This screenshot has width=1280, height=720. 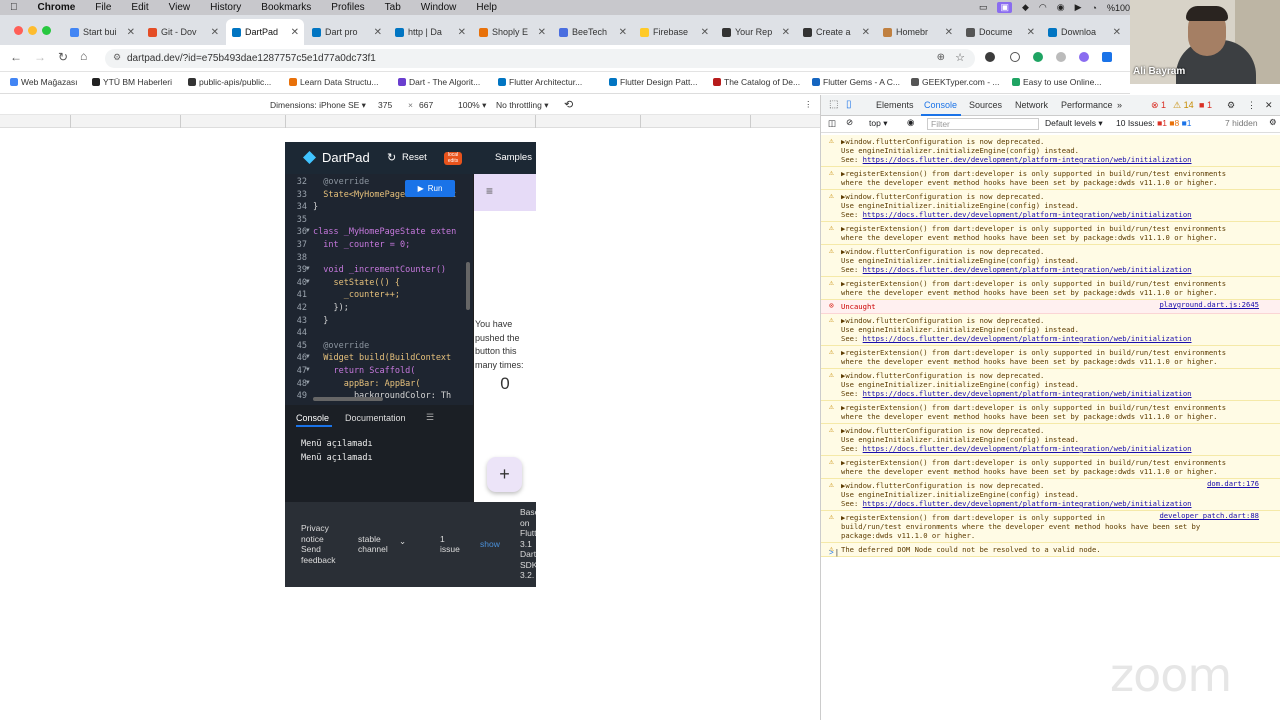 I want to click on clear-console-icon: ☰, so click(x=430, y=417).